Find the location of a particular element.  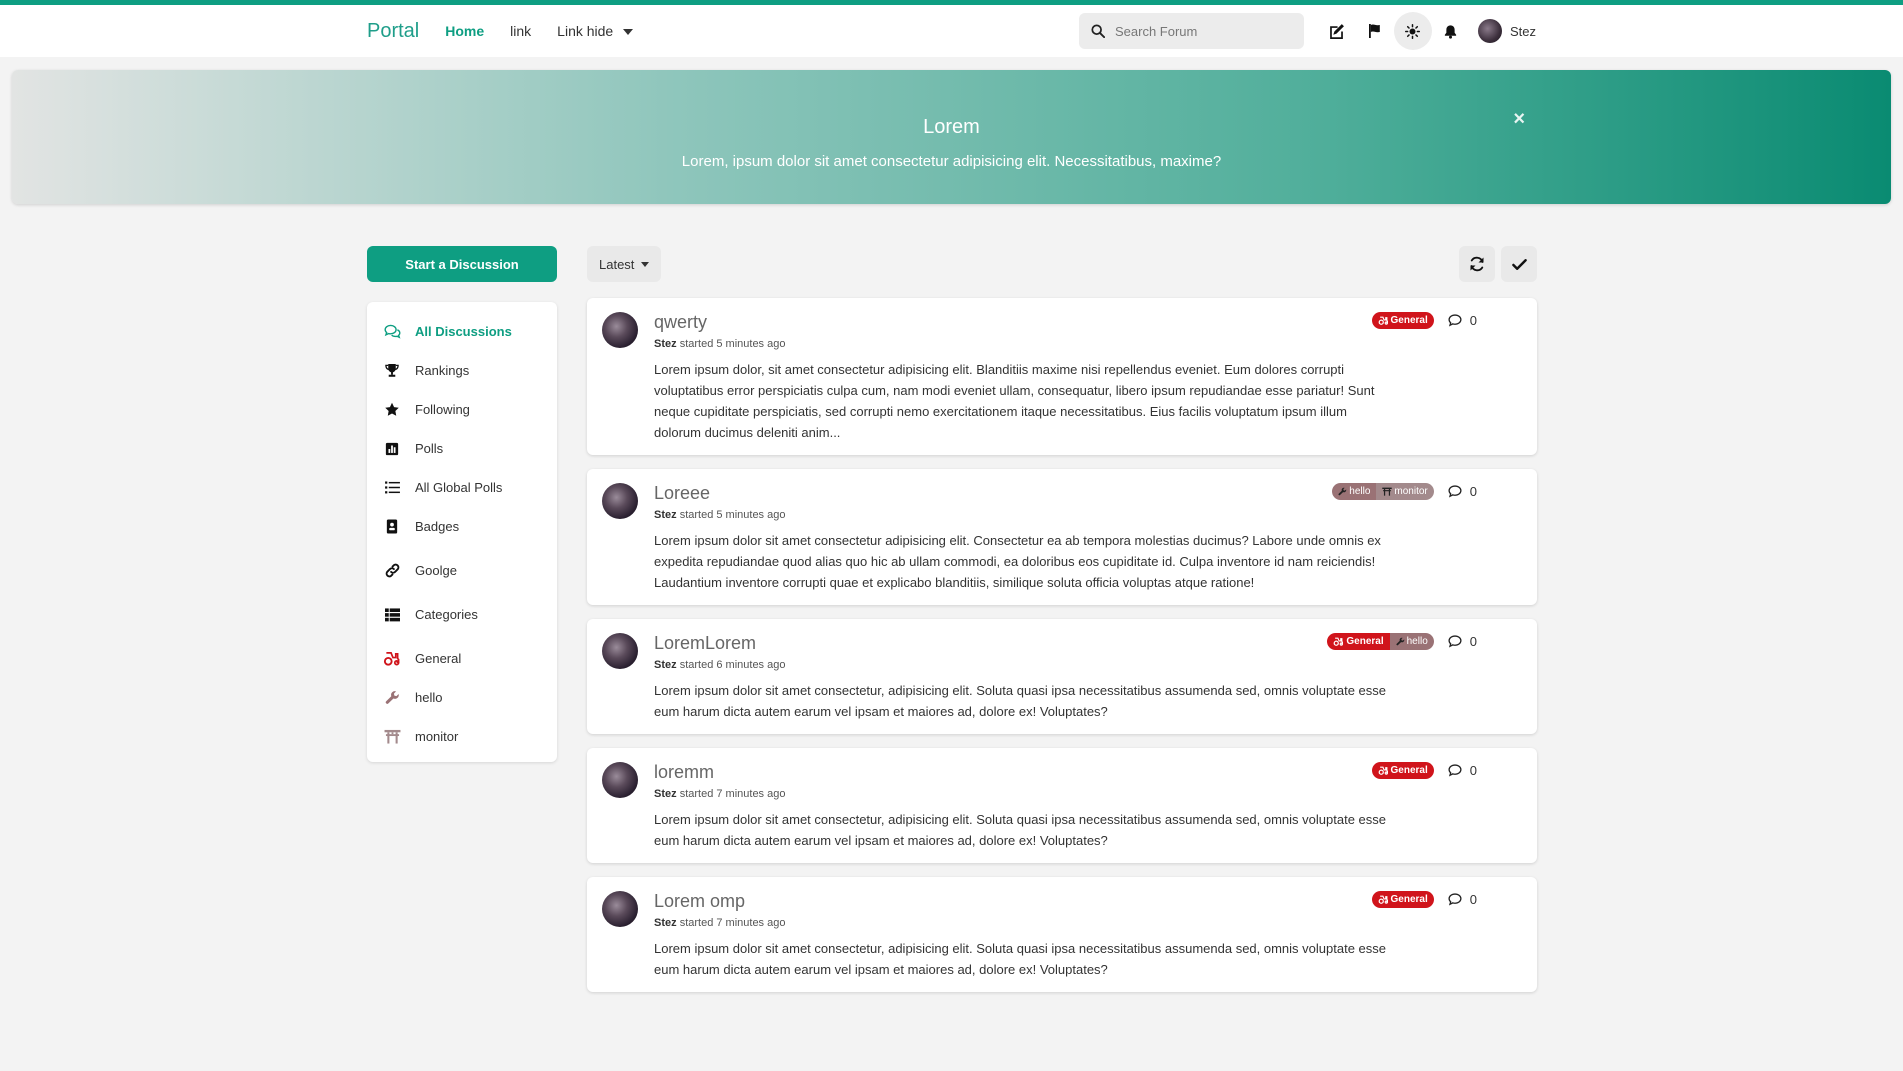

caret-down-icon is located at coordinates (645, 264).